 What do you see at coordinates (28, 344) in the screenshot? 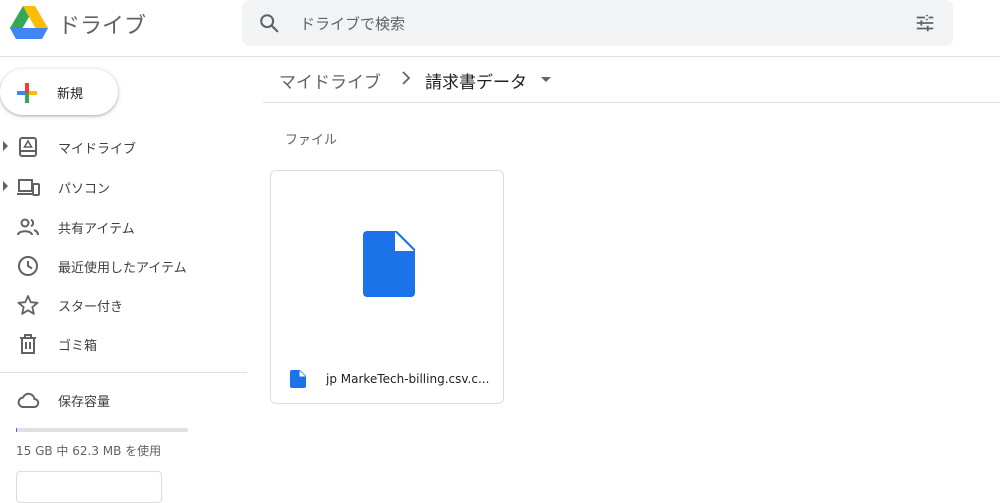
I see `trash-icon` at bounding box center [28, 344].